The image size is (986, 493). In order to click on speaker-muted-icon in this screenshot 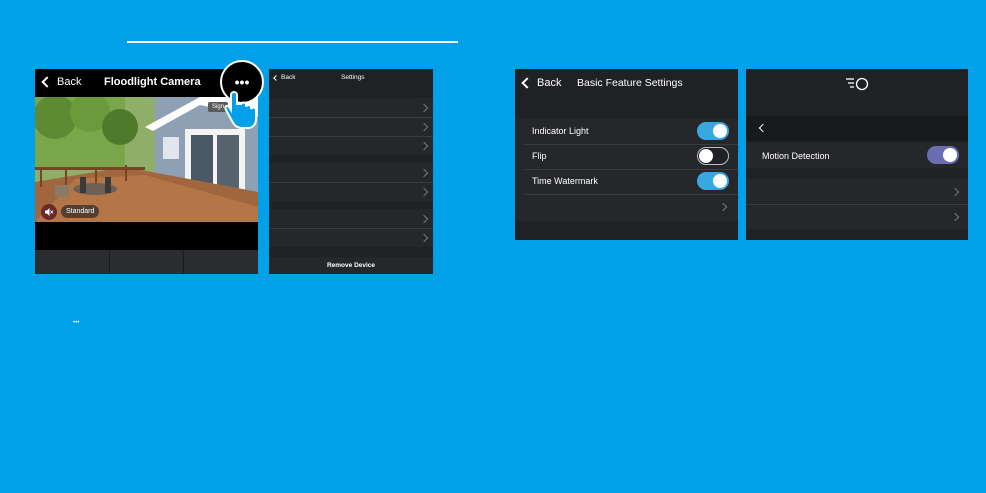, I will do `click(49, 212)`.